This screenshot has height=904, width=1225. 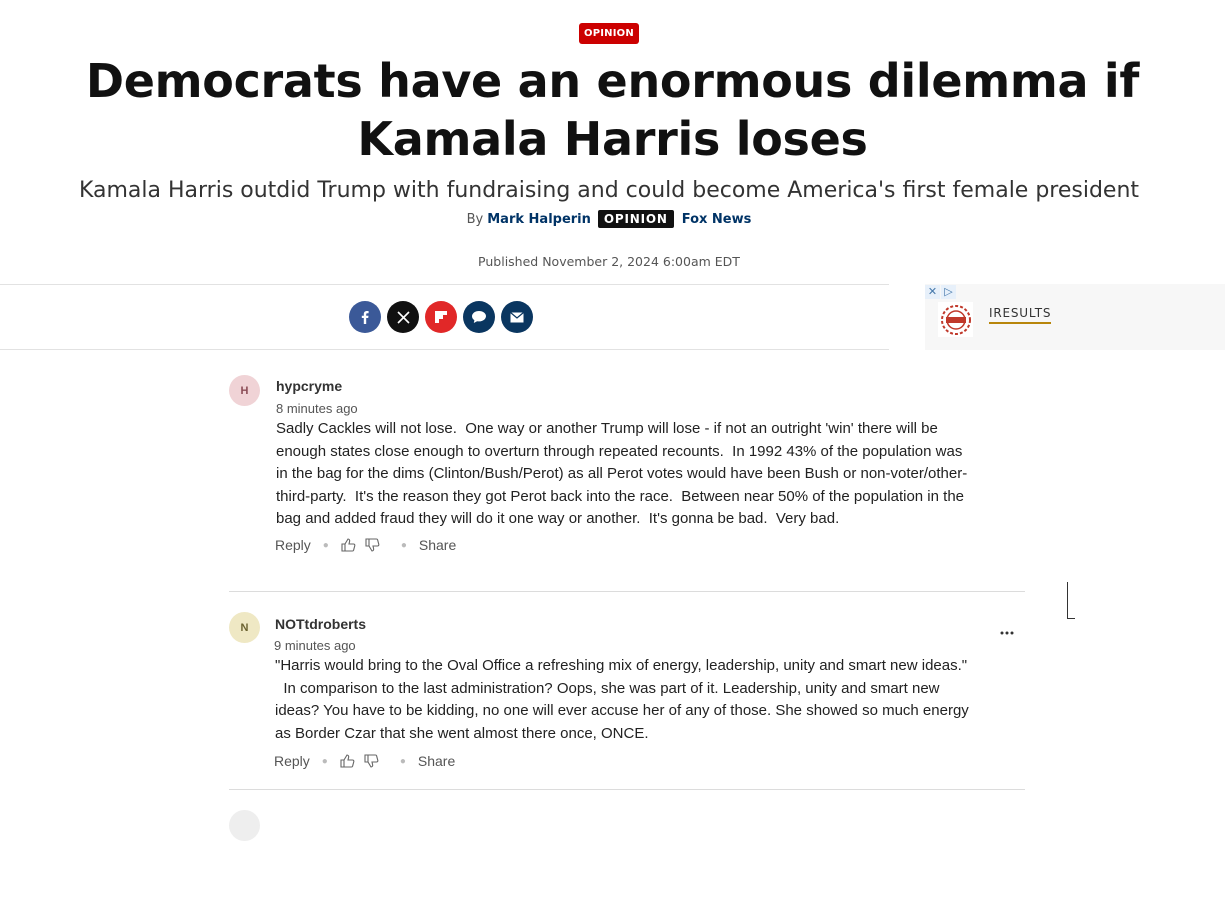 I want to click on email-share-button, so click(x=517, y=317).